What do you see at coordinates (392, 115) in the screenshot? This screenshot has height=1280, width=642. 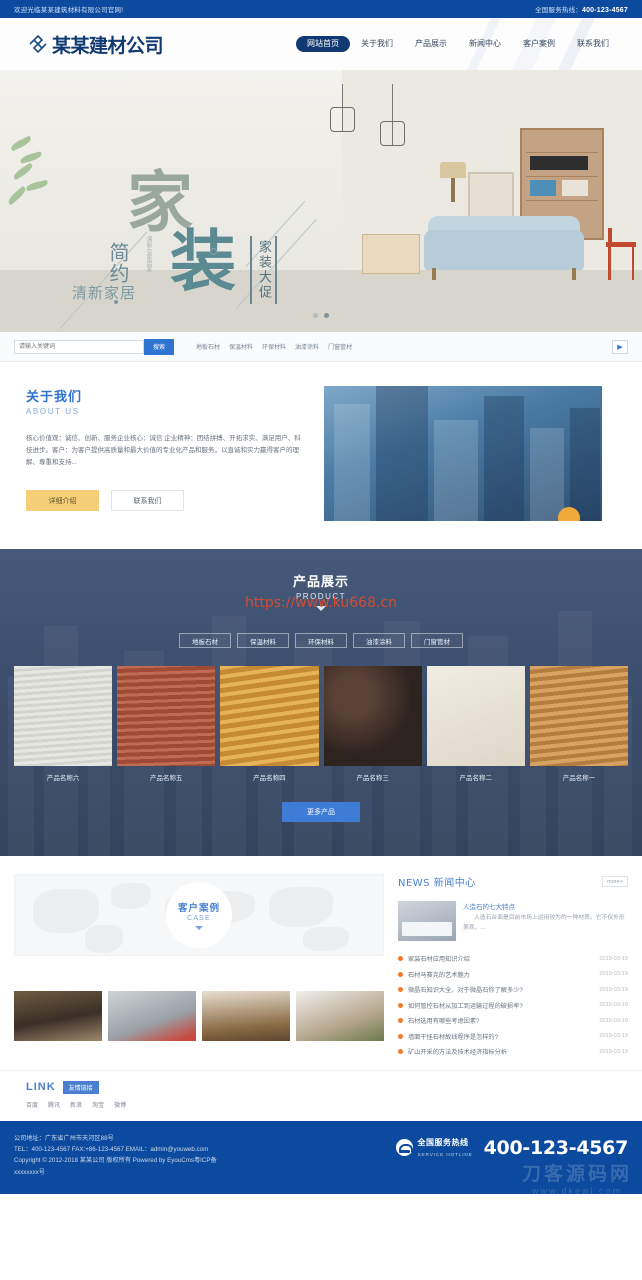 I see `pendant-lamp-icon` at bounding box center [392, 115].